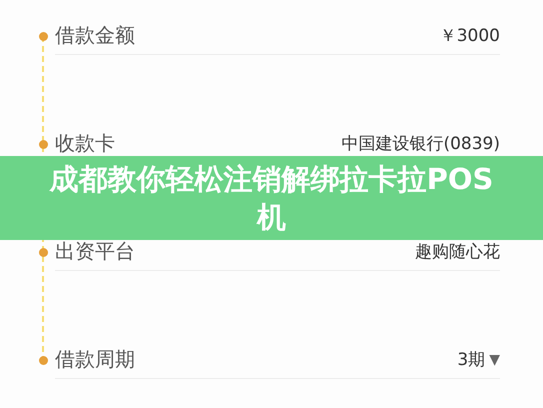  I want to click on field-value: 3期, so click(471, 360).